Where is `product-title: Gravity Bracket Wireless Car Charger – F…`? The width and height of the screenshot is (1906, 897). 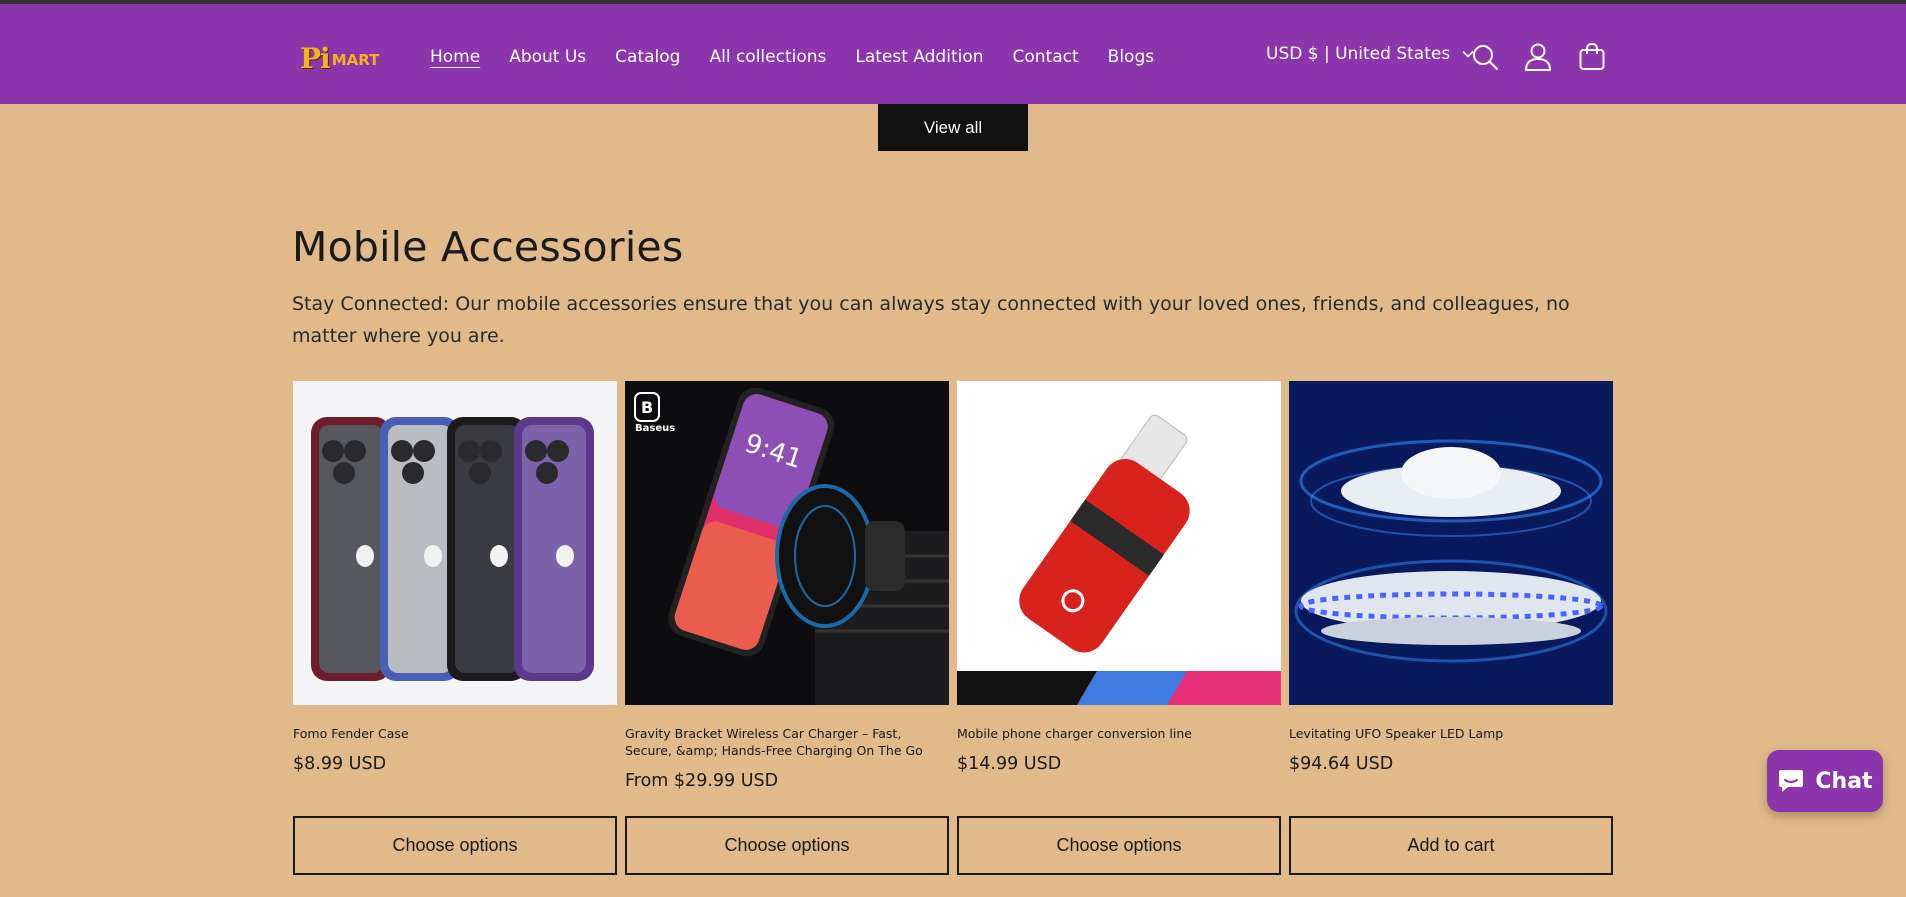 product-title: Gravity Bracket Wireless Car Charger – F… is located at coordinates (787, 742).